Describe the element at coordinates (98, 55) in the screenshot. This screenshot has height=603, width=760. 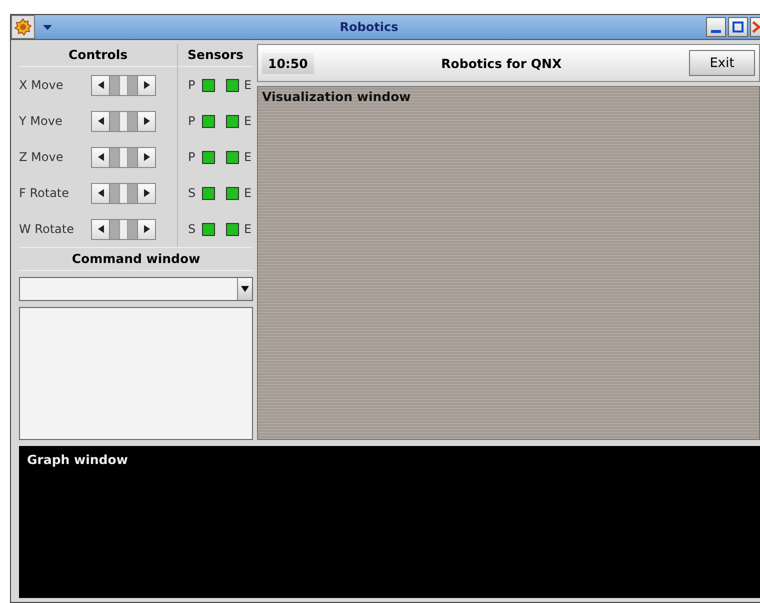
I see `controls-heading: Controls` at that location.